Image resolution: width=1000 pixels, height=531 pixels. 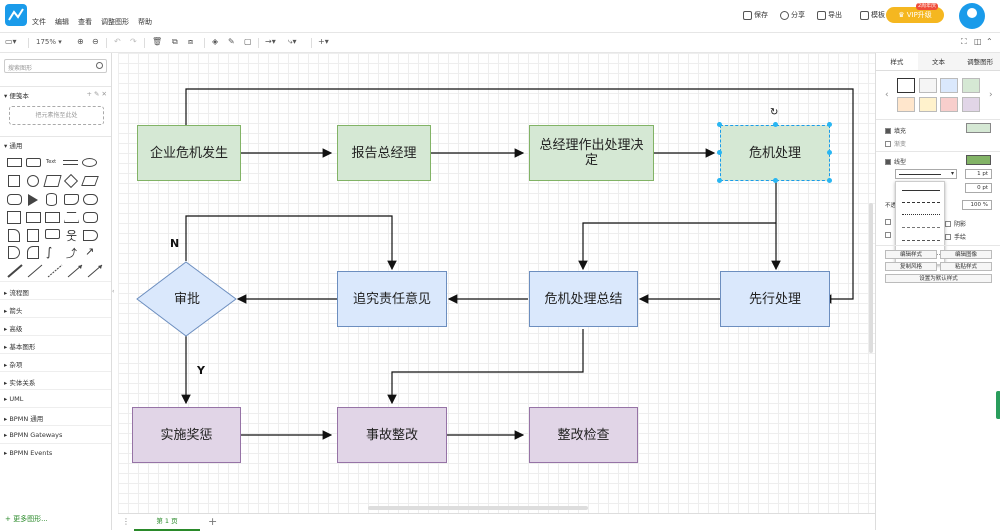 What do you see at coordinates (55, 380) in the screenshot?
I see `category-er: ▸ 实体关系` at bounding box center [55, 380].